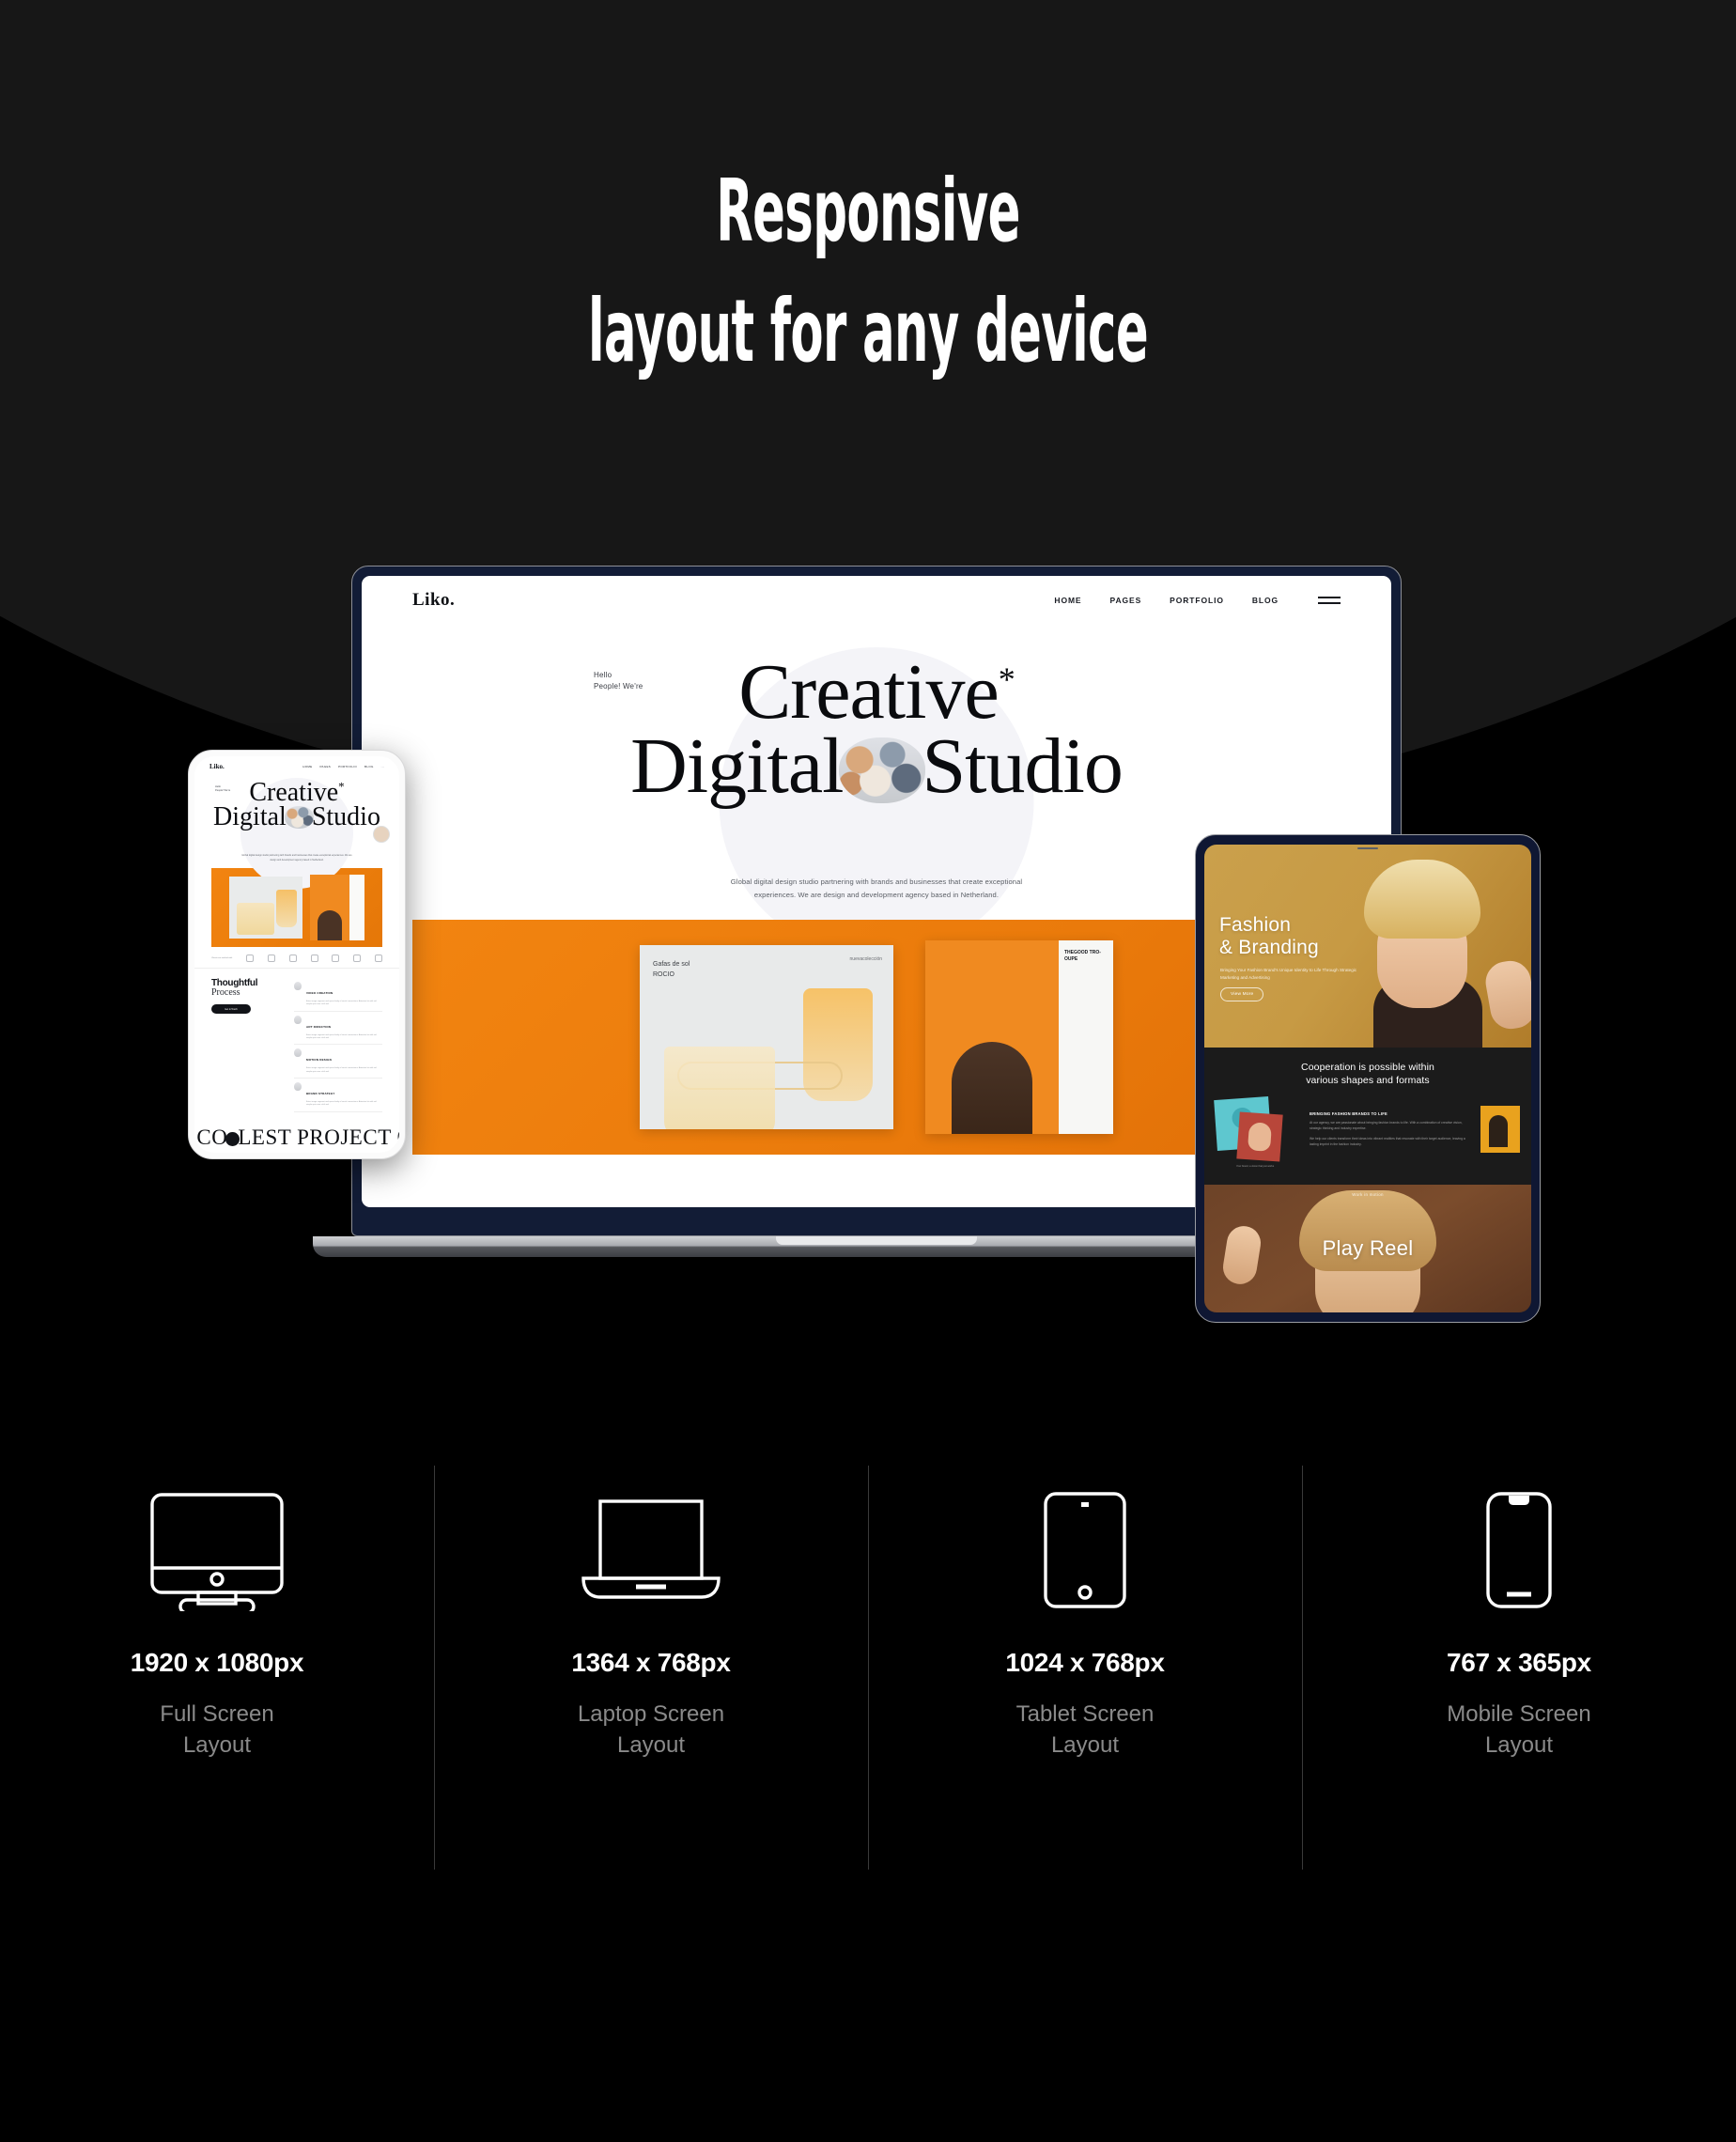 This screenshot has width=1736, height=2142. I want to click on spec-size-label: 1920 x 1080px, so click(217, 1662).